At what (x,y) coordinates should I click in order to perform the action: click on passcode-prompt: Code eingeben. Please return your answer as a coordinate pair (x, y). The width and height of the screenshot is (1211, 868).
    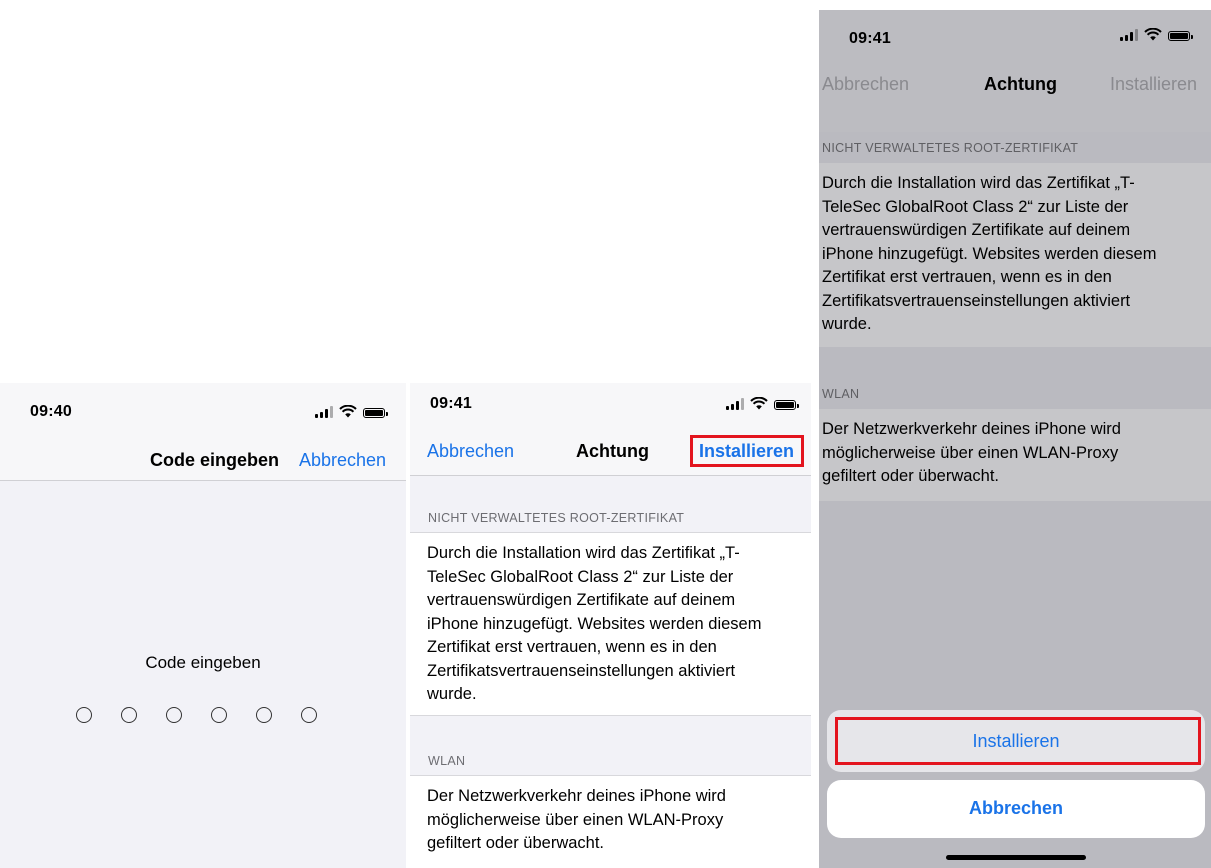
    Looking at the image, I should click on (203, 662).